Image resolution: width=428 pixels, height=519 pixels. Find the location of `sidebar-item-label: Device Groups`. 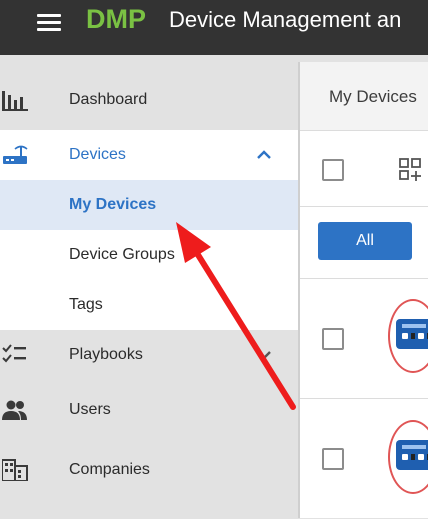

sidebar-item-label: Device Groups is located at coordinates (122, 254).